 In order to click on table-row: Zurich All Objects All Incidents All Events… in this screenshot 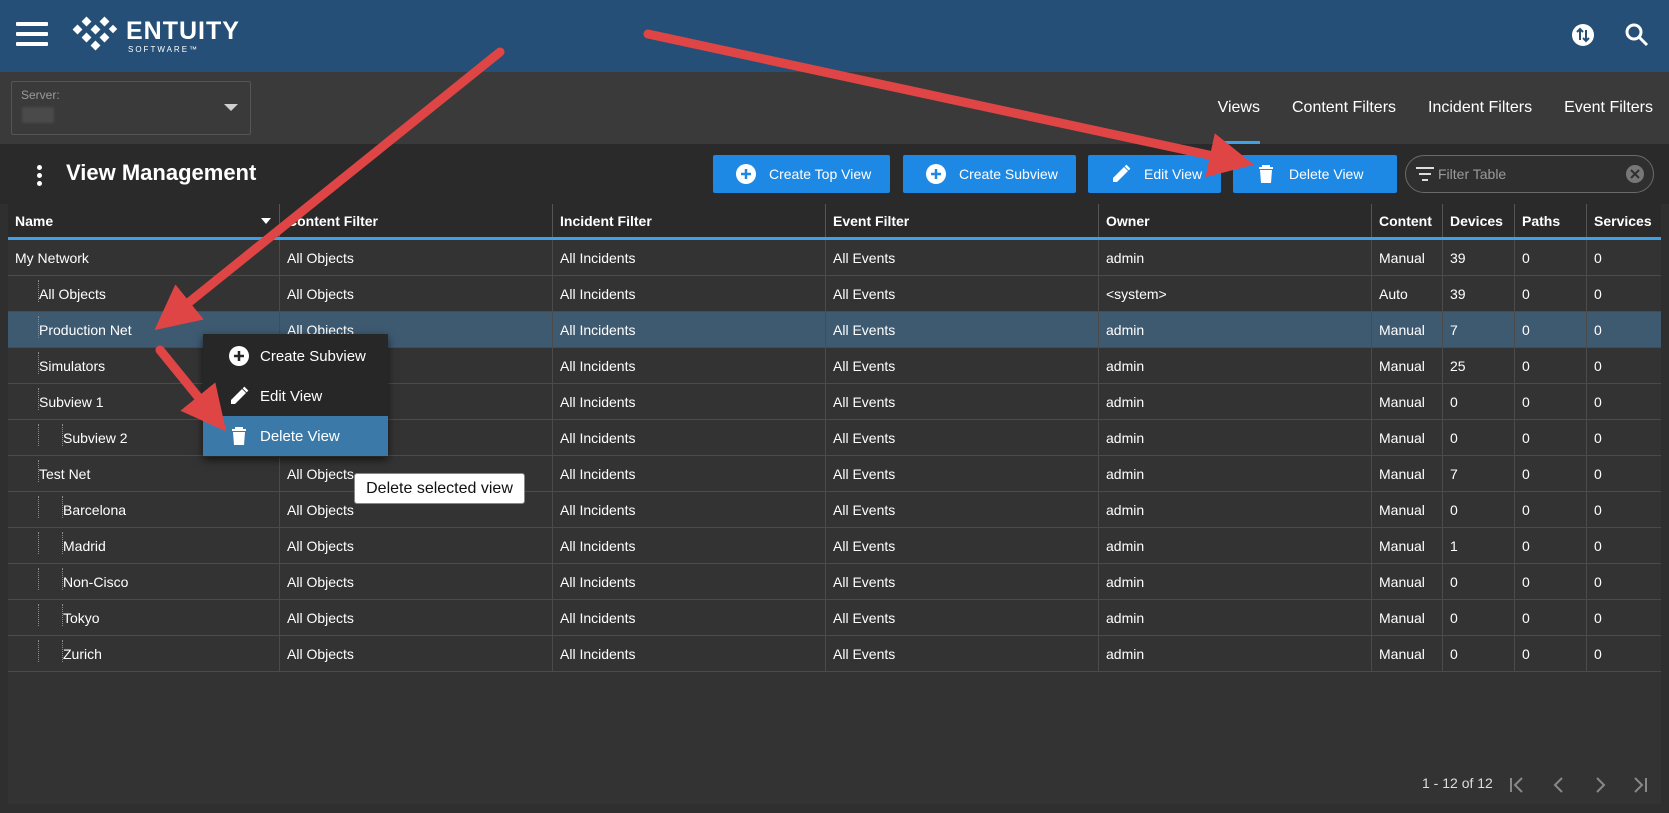, I will do `click(834, 654)`.